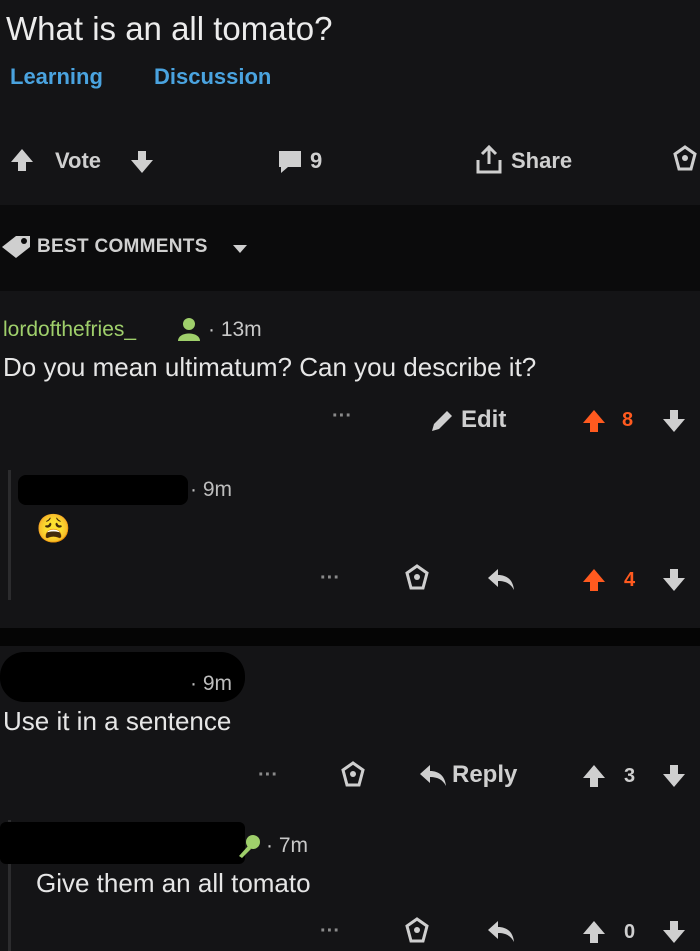  What do you see at coordinates (489, 160) in the screenshot?
I see `share-icon` at bounding box center [489, 160].